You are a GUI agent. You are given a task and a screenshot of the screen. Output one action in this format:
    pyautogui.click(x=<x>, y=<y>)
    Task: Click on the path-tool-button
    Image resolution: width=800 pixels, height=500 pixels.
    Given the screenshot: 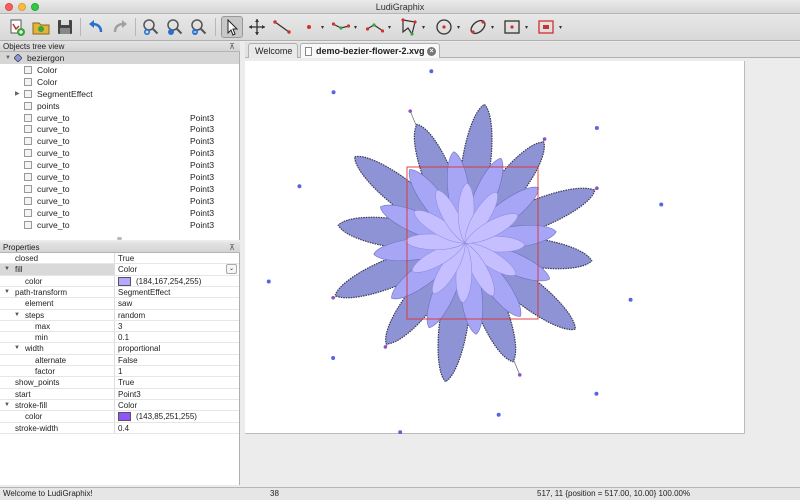 What is the action you would take?
    pyautogui.click(x=375, y=27)
    